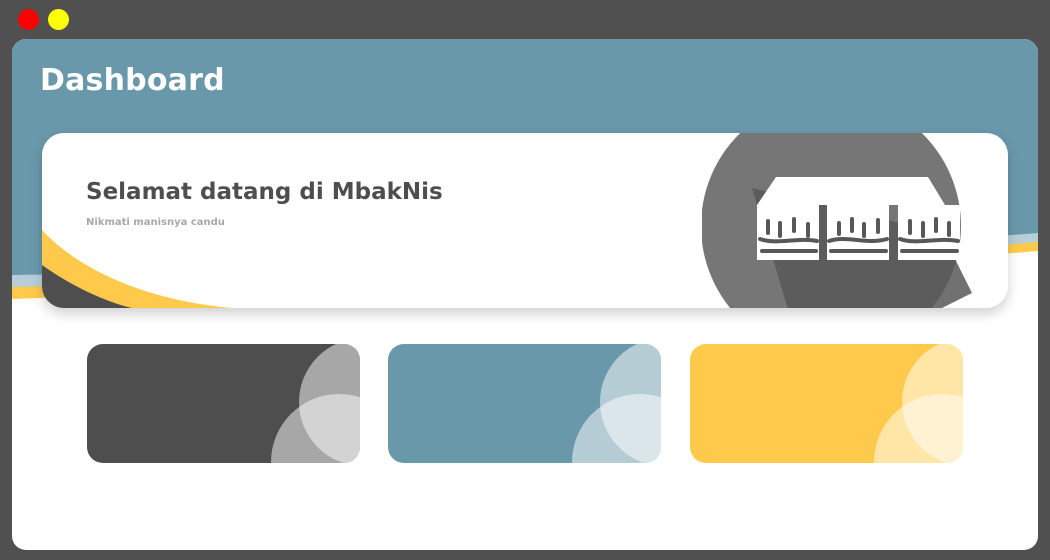 This screenshot has height=560, width=1050. I want to click on market-stall-icon, so click(837, 220).